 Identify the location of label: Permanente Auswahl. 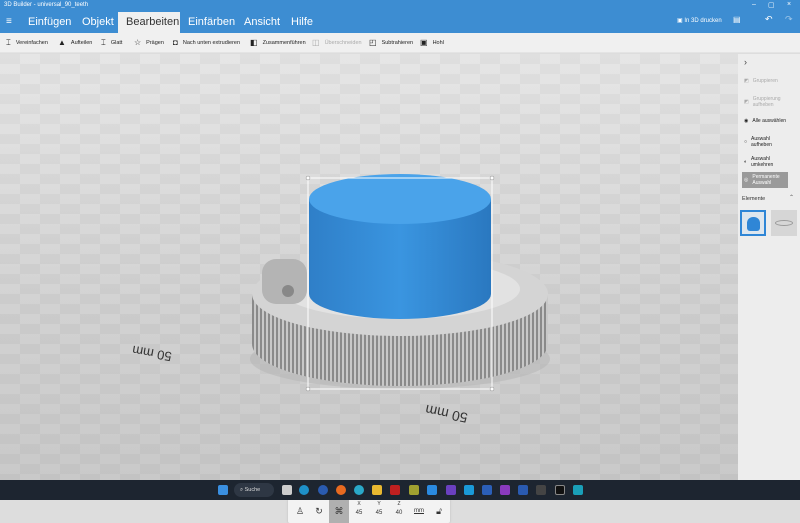
(766, 180).